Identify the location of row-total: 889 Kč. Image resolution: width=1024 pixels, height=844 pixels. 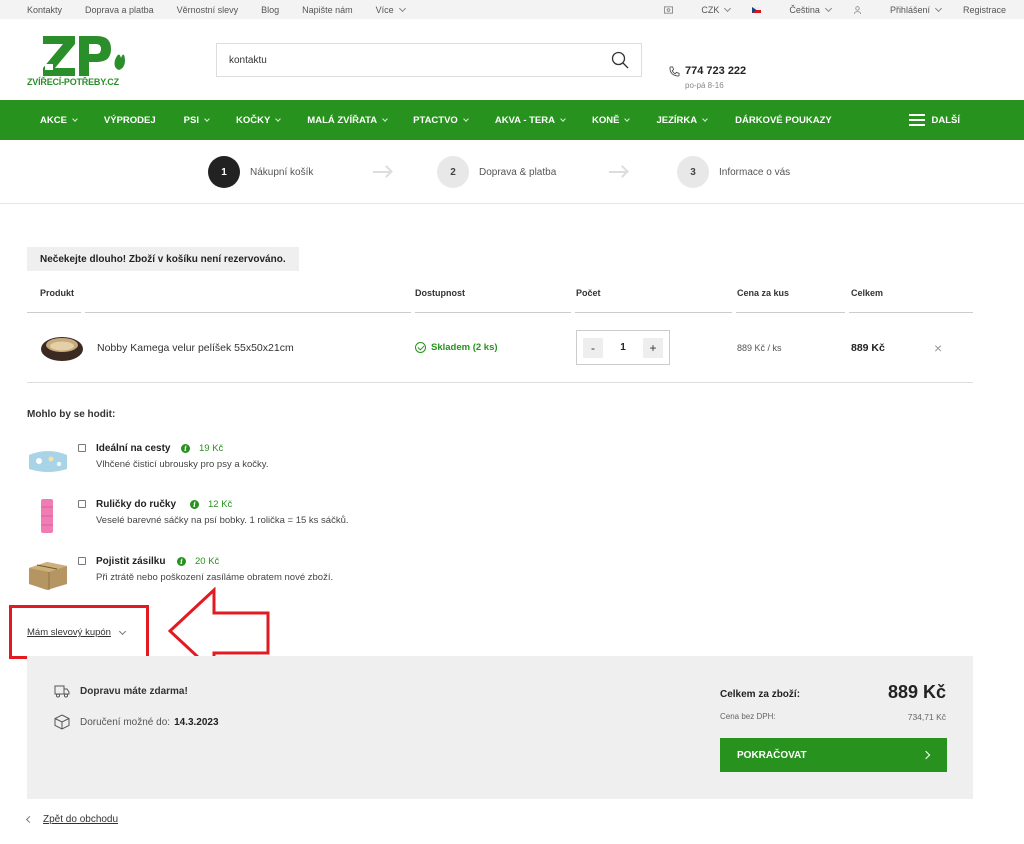
(868, 348).